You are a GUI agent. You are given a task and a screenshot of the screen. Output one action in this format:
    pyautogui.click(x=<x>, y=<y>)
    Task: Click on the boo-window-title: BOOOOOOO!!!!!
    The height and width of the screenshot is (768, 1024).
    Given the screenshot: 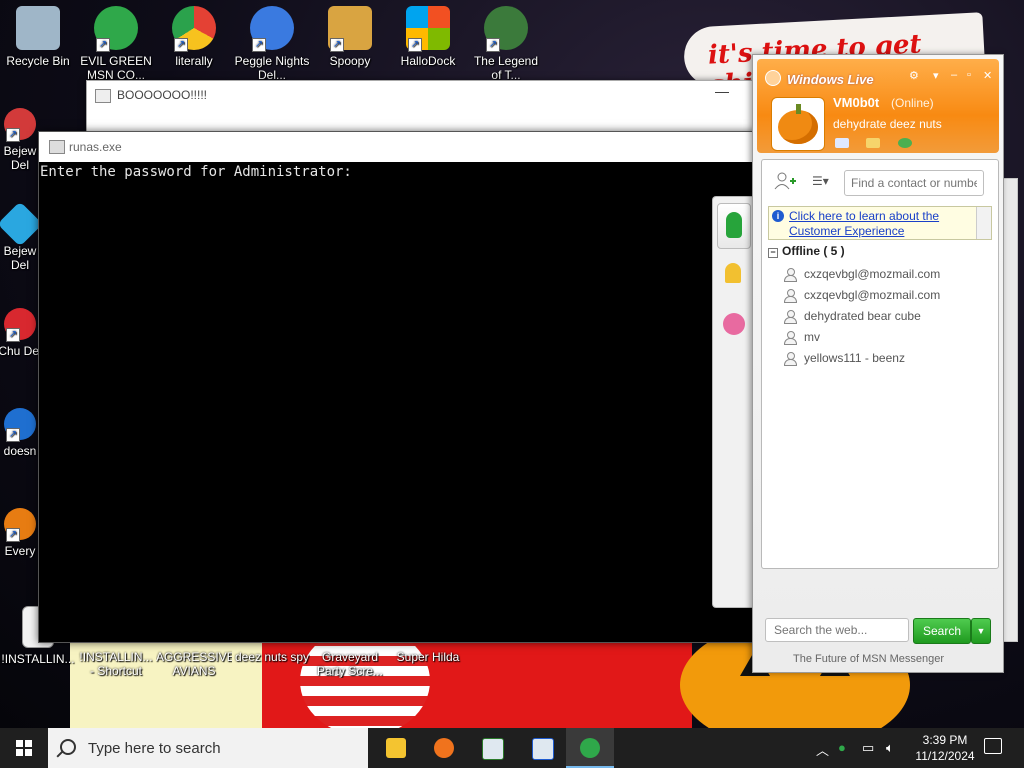 What is the action you would take?
    pyautogui.click(x=162, y=95)
    